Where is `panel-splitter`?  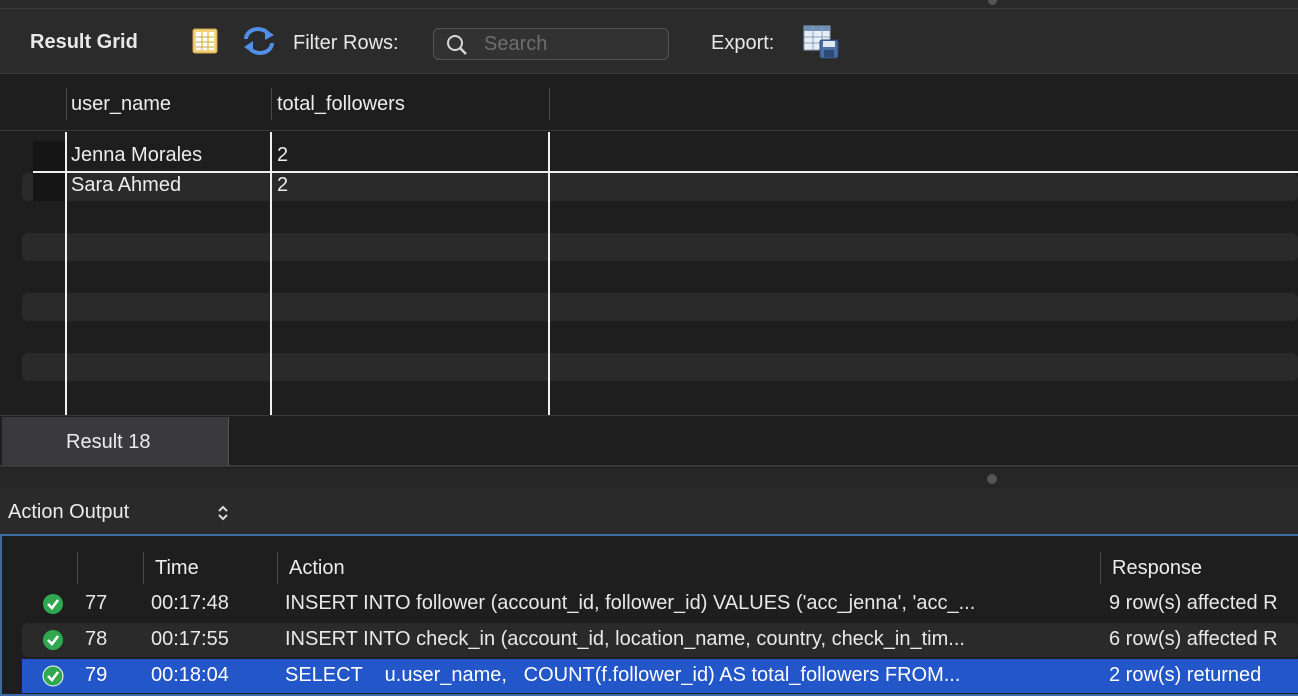
panel-splitter is located at coordinates (649, 478).